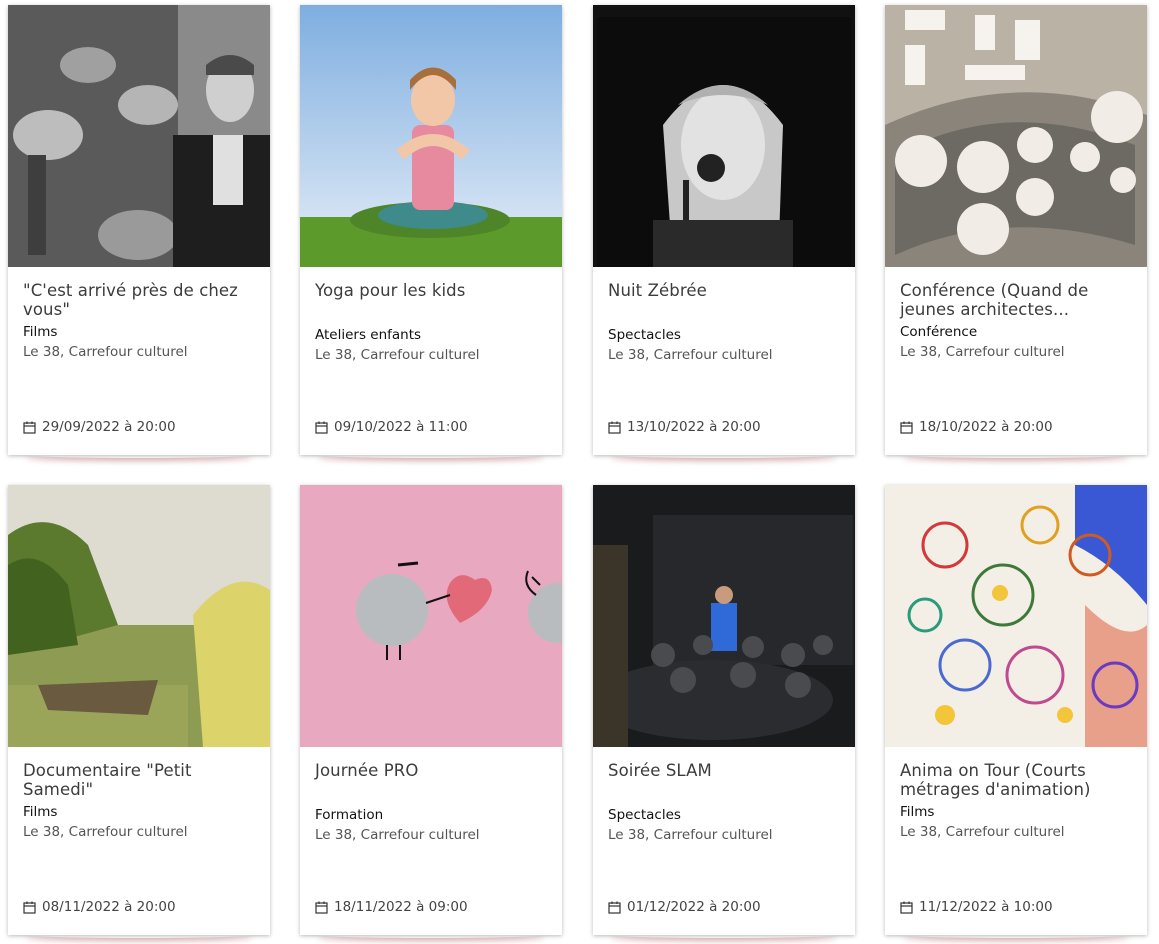 The width and height of the screenshot is (1159, 944). What do you see at coordinates (431, 770) in the screenshot?
I see `event-title: Journée PRO` at bounding box center [431, 770].